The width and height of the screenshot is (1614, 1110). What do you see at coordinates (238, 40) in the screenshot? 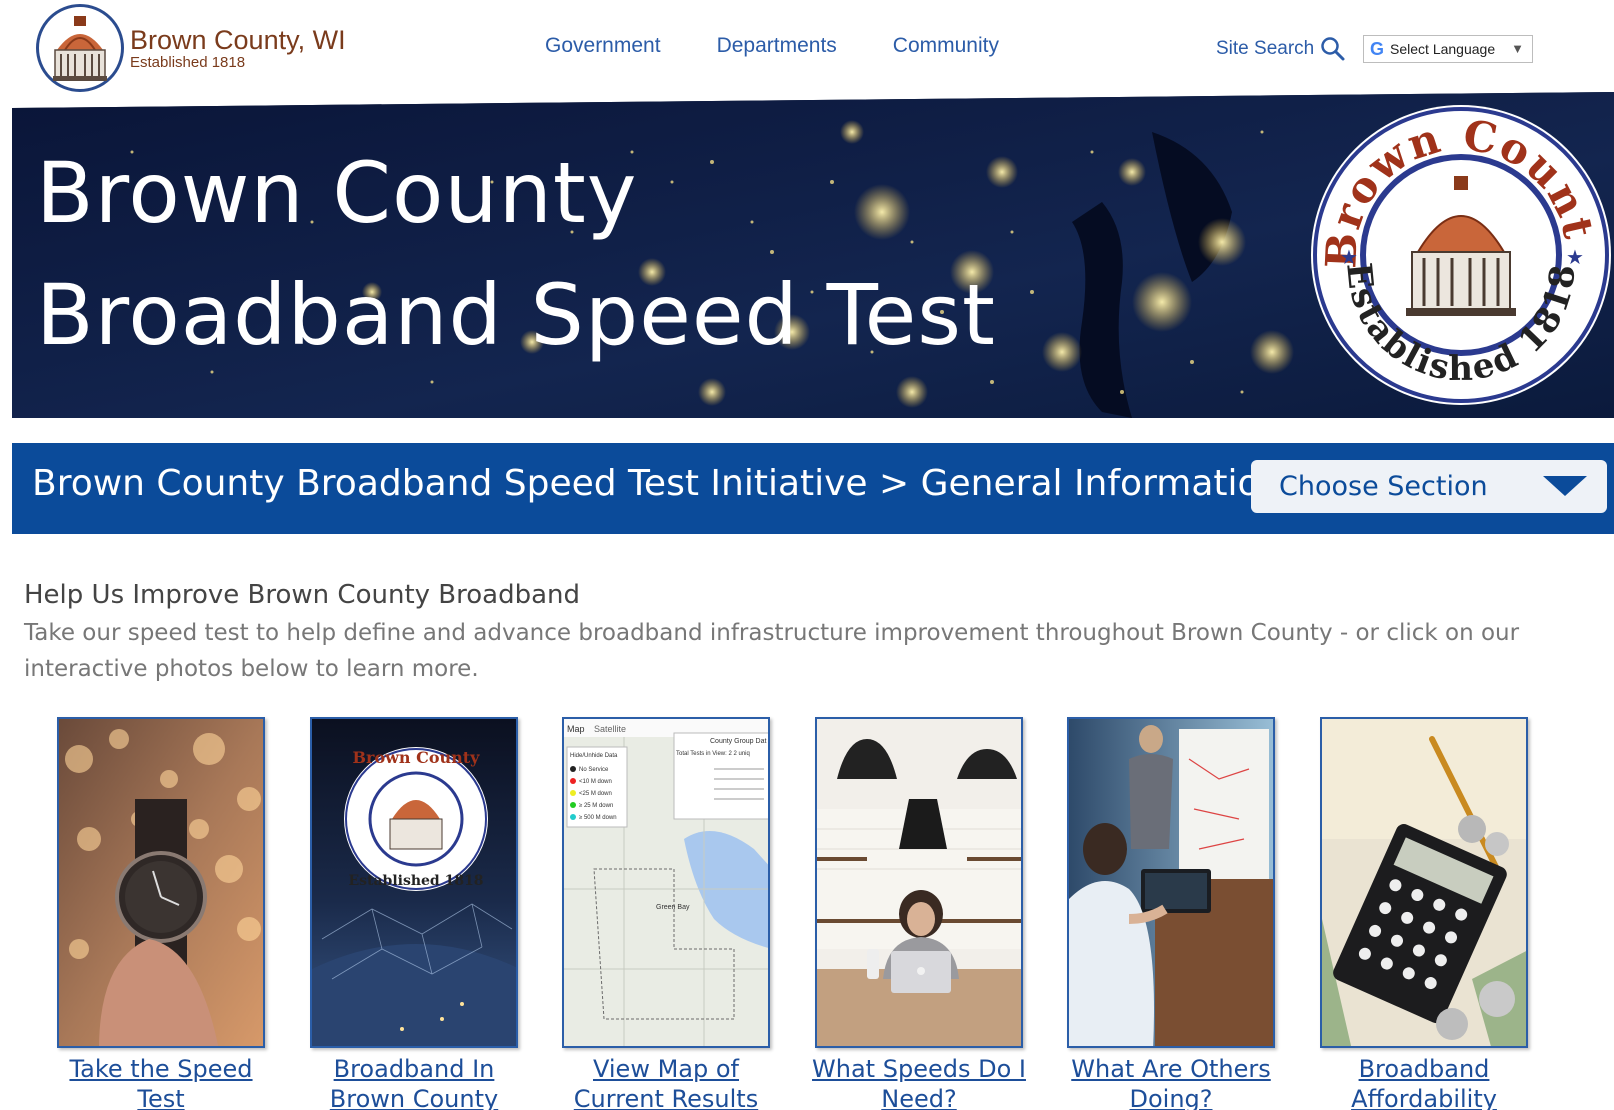
I see `logo-title: Brown County, WI` at bounding box center [238, 40].